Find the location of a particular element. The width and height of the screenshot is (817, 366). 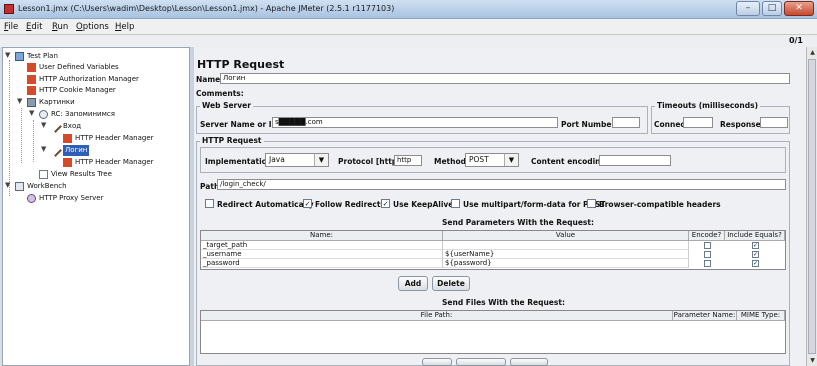

redirect-automatically-label: Redirect Automatically is located at coordinates (265, 204).